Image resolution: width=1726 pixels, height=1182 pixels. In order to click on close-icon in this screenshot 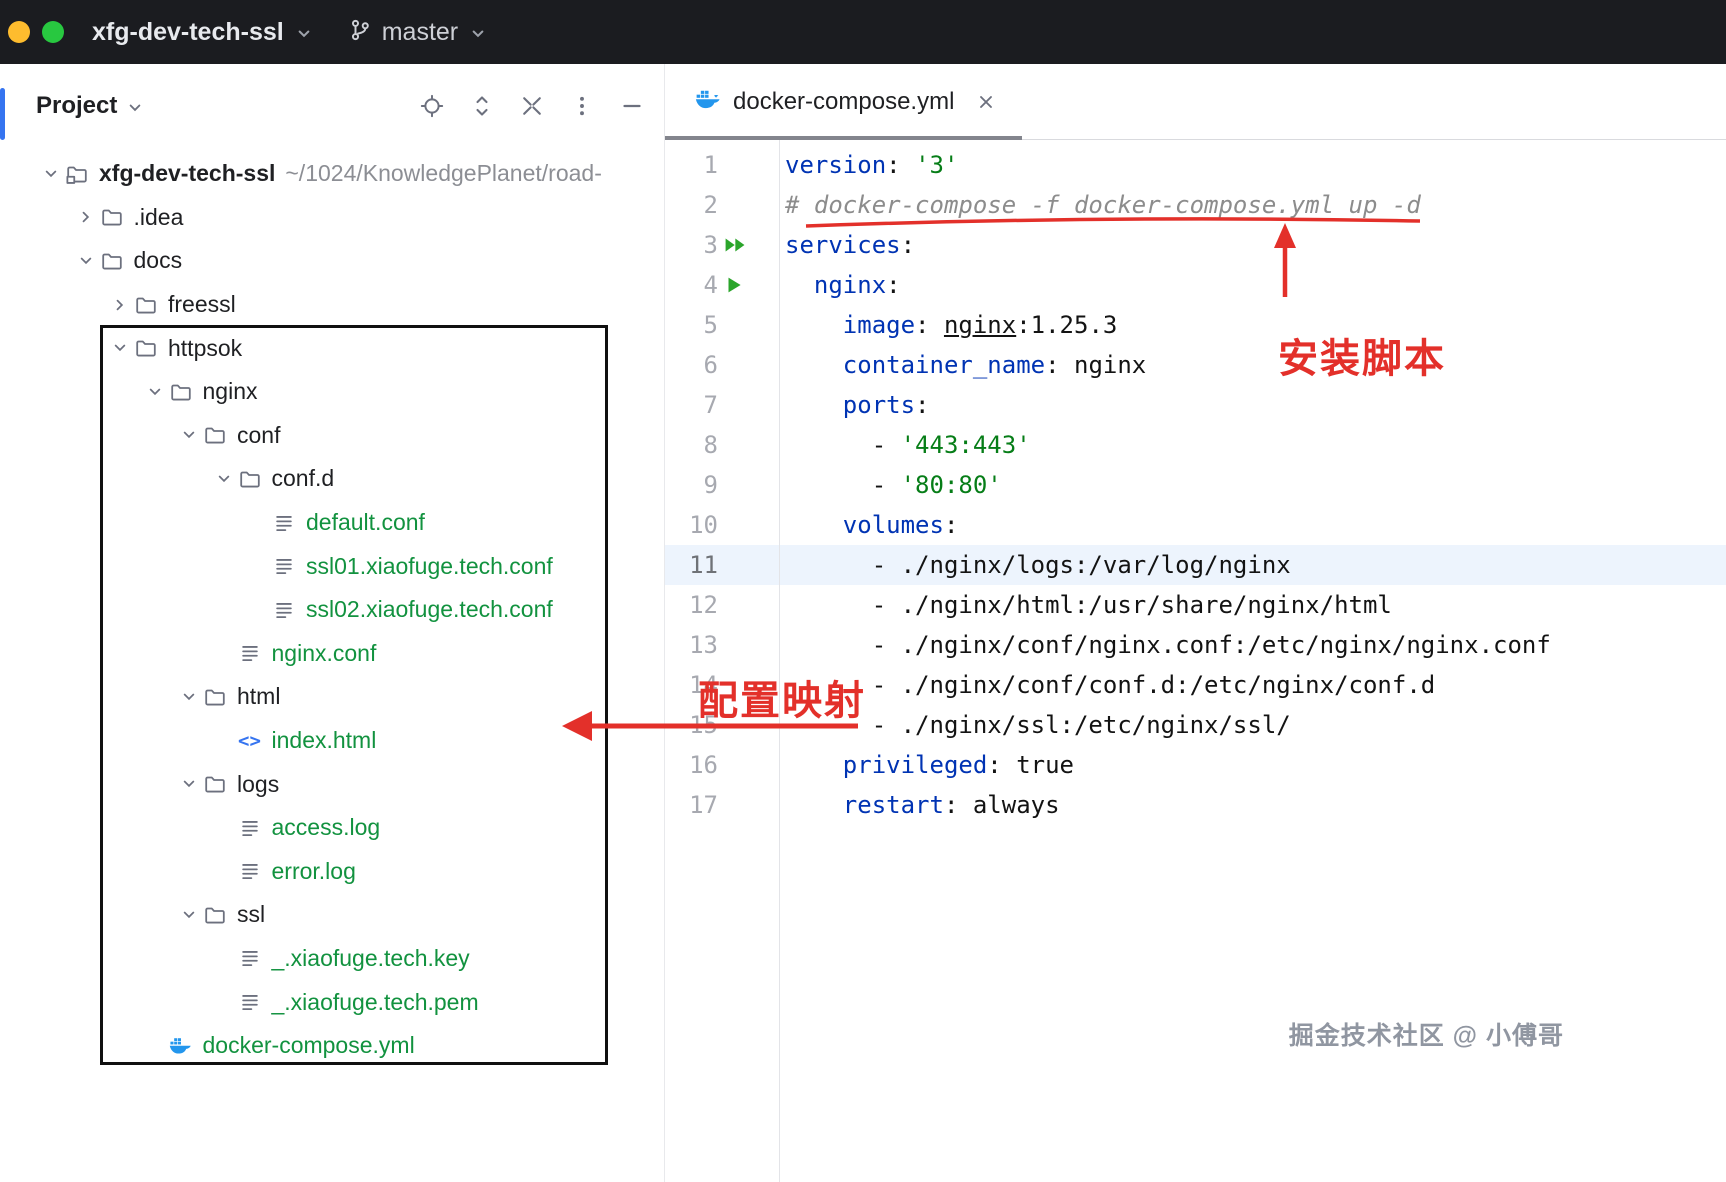, I will do `click(986, 102)`.